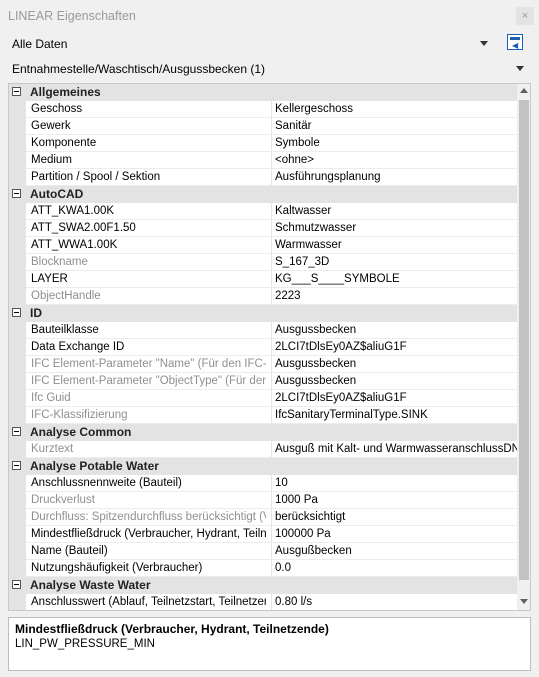 The height and width of the screenshot is (677, 539). Describe the element at coordinates (396, 517) in the screenshot. I see `property-value: berücksichtigt` at that location.